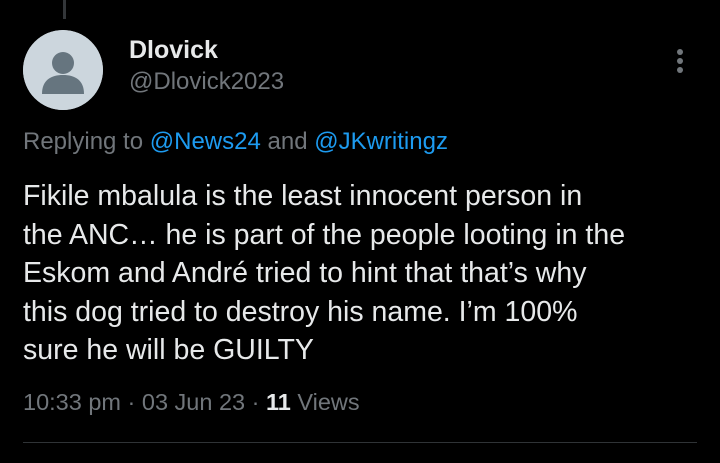 Image resolution: width=720 pixels, height=463 pixels. I want to click on tweet-date: 03 Jun 23, so click(193, 402).